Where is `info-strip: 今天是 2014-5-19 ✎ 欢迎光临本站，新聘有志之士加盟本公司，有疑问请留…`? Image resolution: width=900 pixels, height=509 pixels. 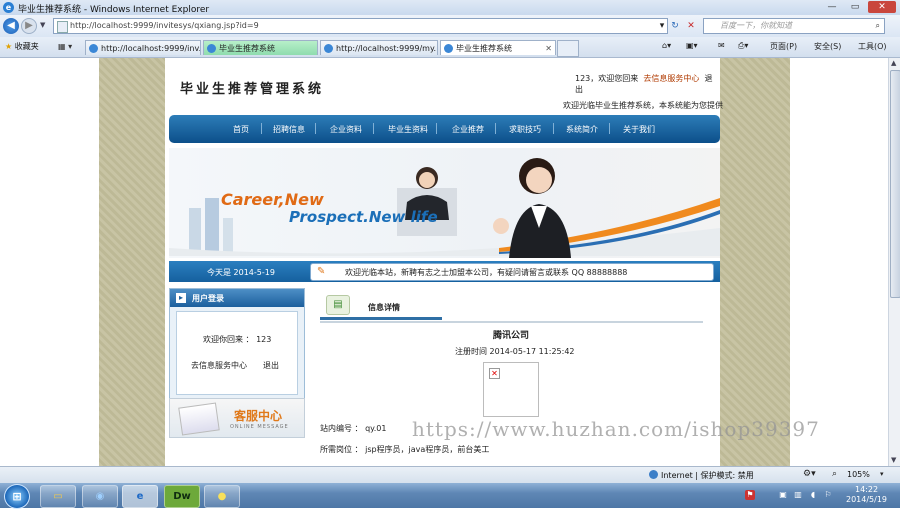 info-strip: 今天是 2014-5-19 ✎ 欢迎光临本站，新聘有志之士加盟本公司，有疑问请留… is located at coordinates (444, 271).